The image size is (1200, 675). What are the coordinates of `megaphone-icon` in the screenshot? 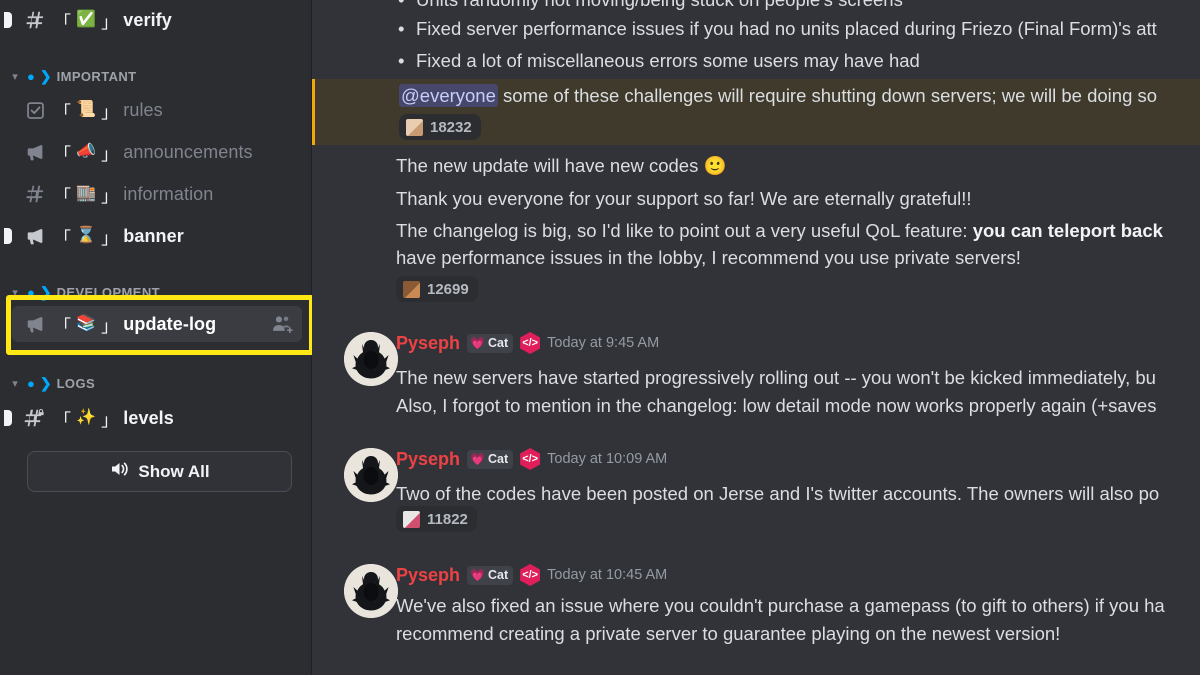 It's located at (35, 152).